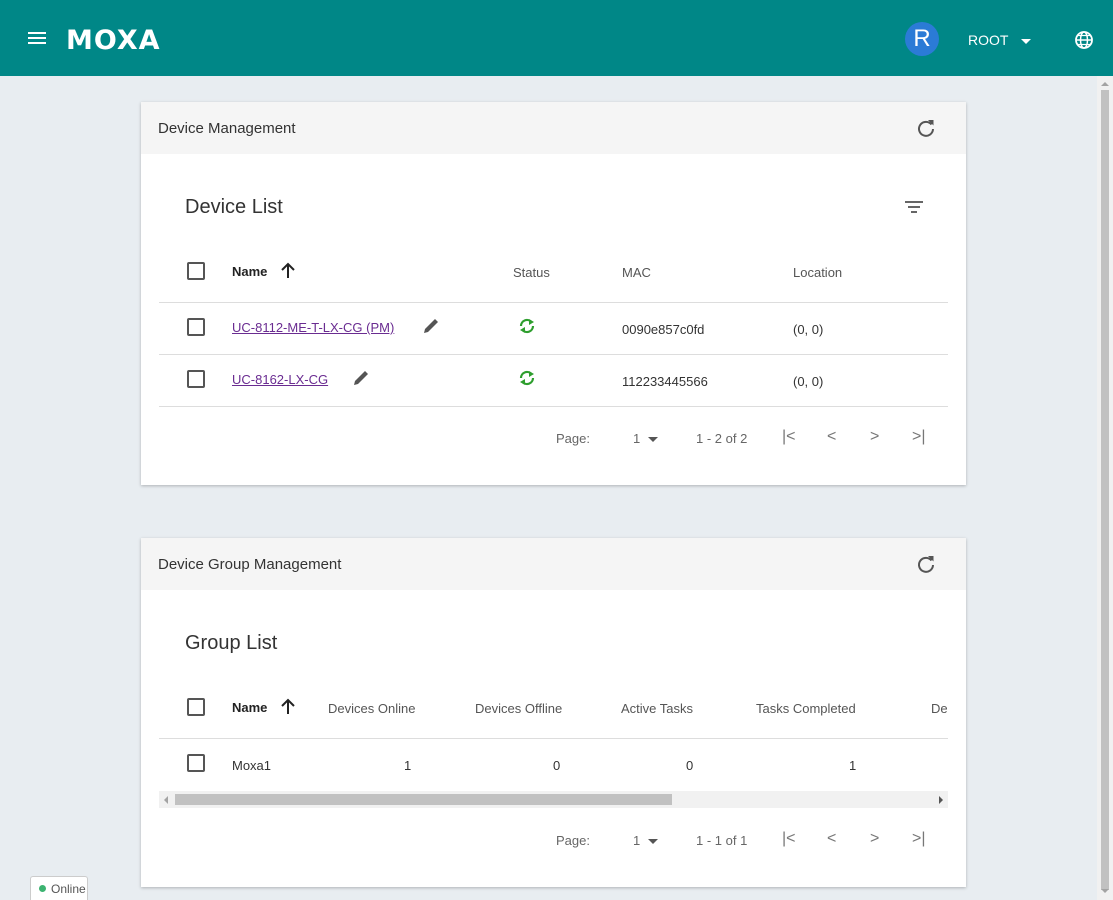  Describe the element at coordinates (939, 708) in the screenshot. I see `column-header-description: Desc` at that location.